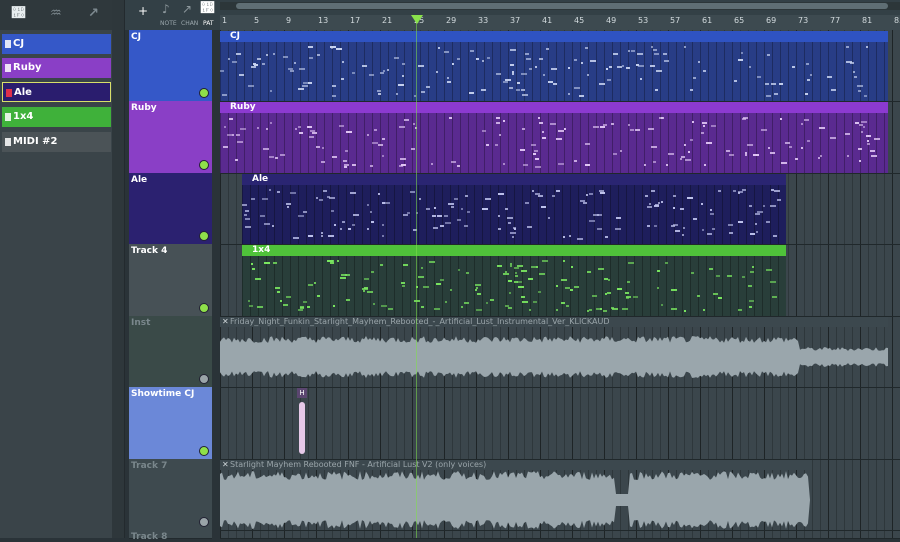 This screenshot has height=542, width=900. Describe the element at coordinates (56, 117) in the screenshot. I see `pattern-item-1x4: 1x4` at that location.